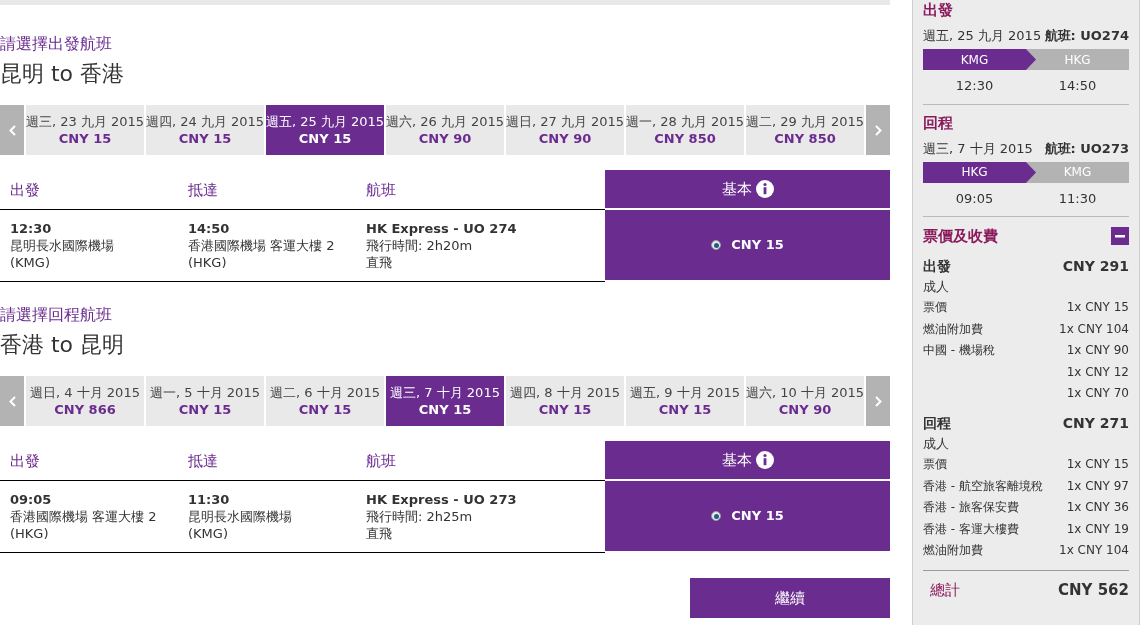  I want to click on destination-code: HKG, so click(1077, 60).